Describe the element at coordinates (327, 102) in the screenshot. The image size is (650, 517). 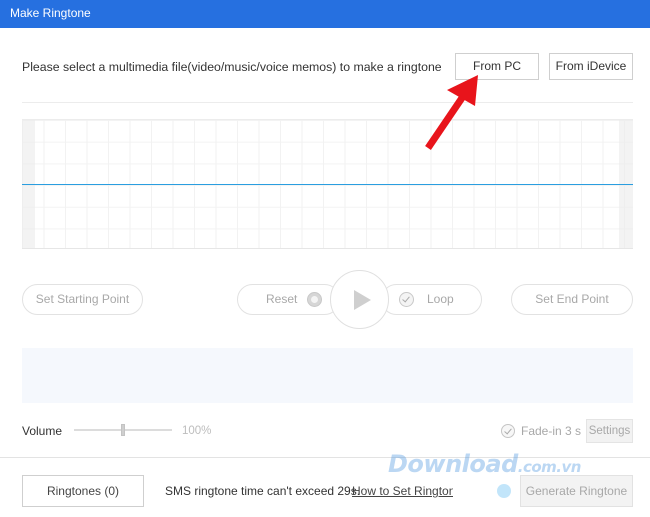
I see `divider` at that location.